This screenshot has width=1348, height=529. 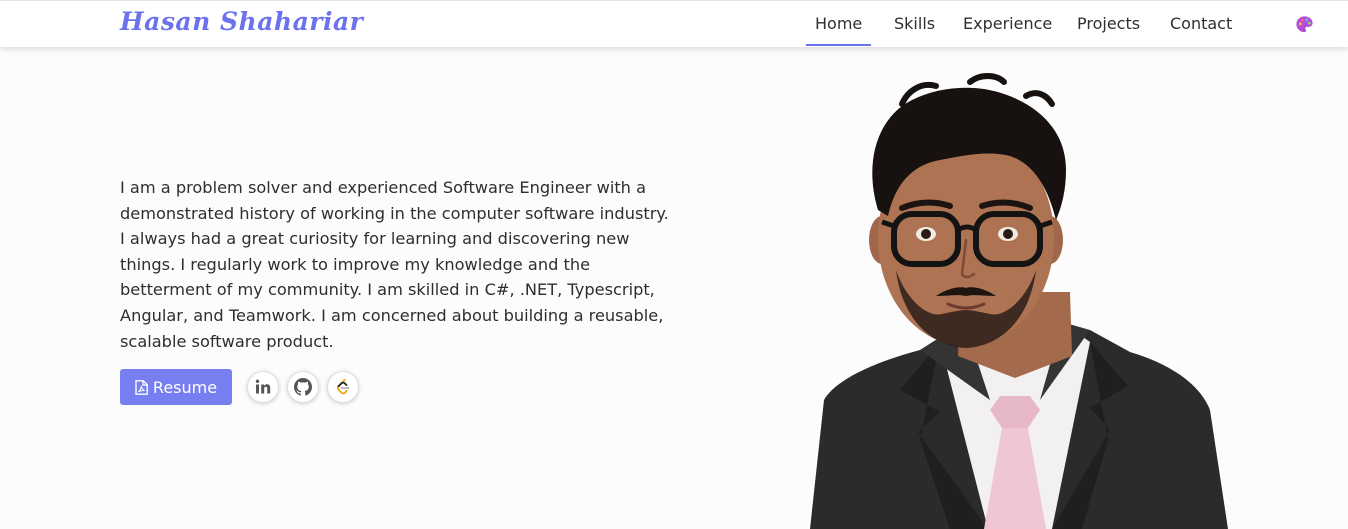 I want to click on palette-icon, so click(x=1304, y=24).